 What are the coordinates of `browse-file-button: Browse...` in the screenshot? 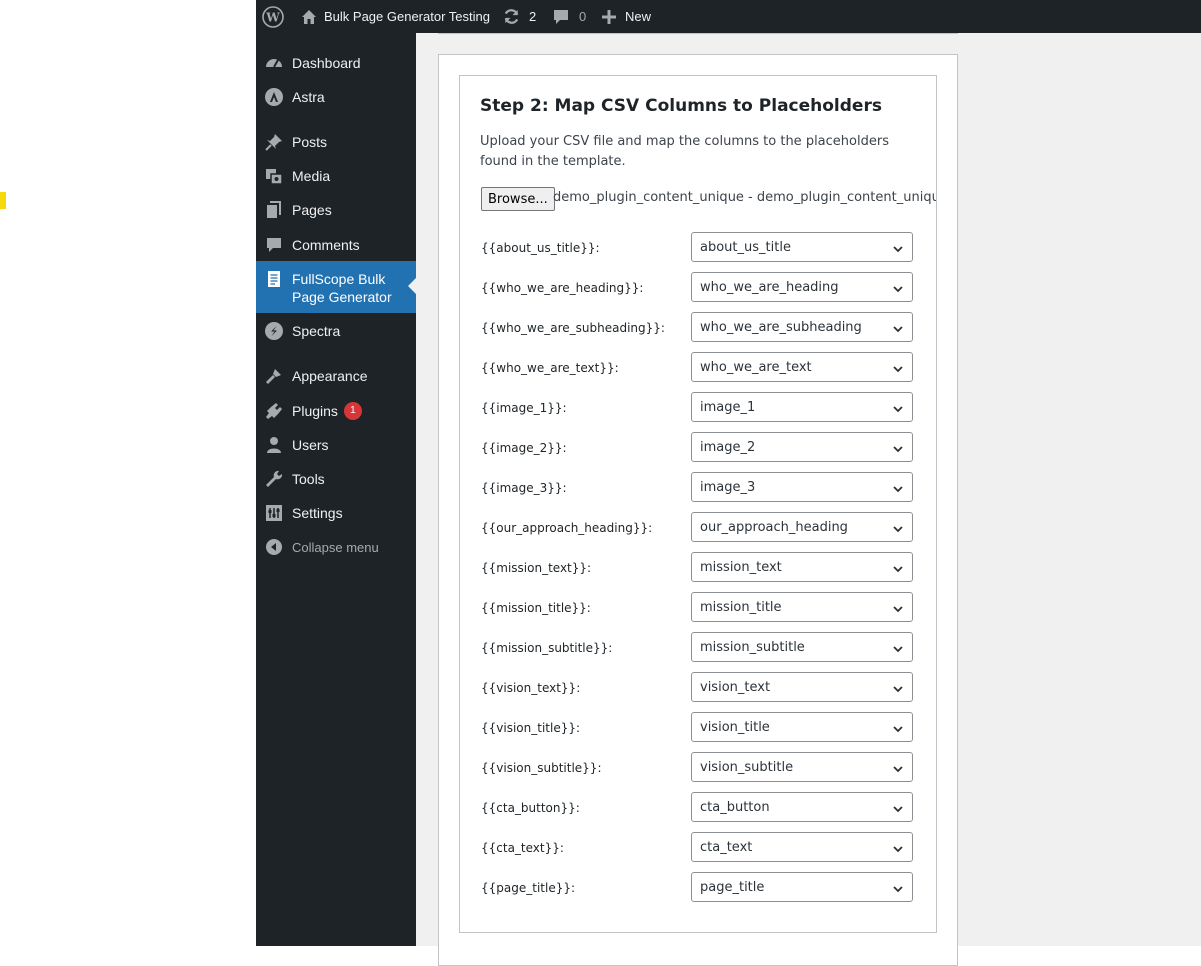 It's located at (518, 199).